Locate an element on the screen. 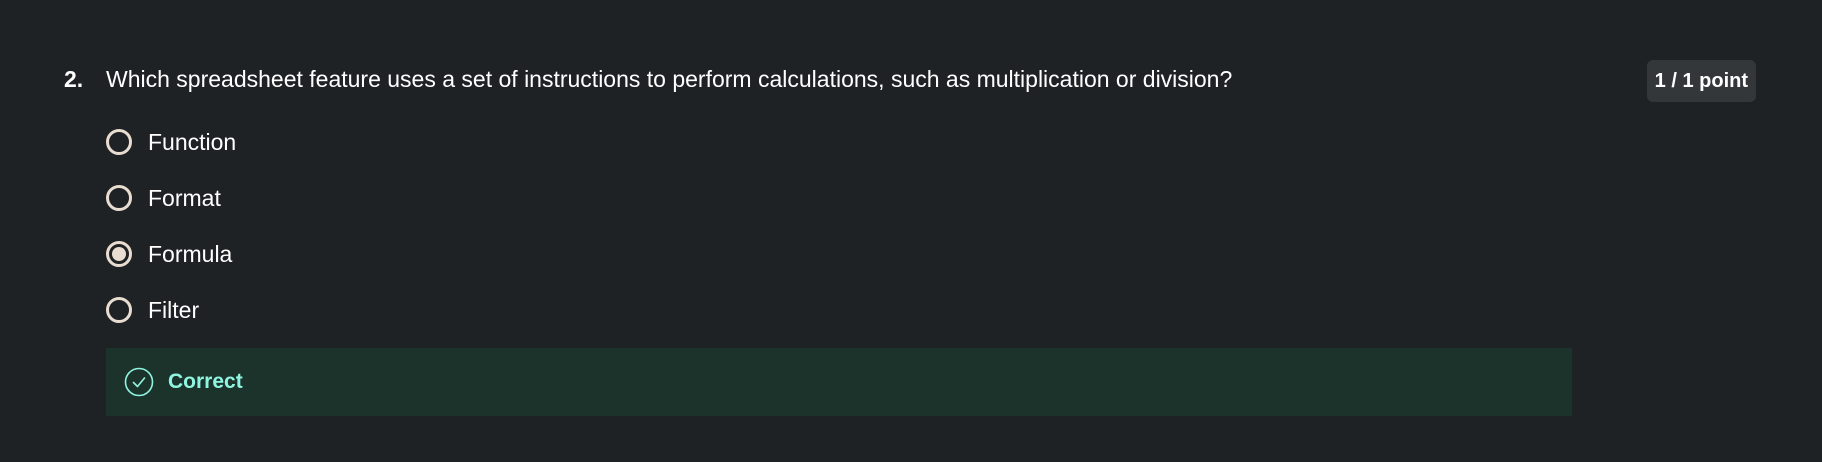  points-badge: 1 / 1 point is located at coordinates (1701, 81).